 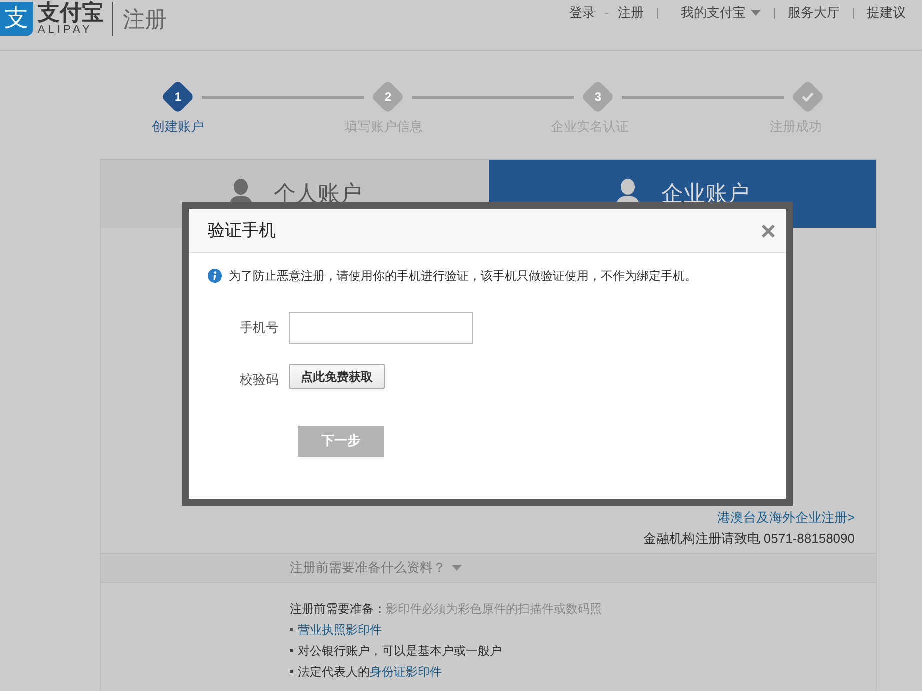 What do you see at coordinates (334, 672) in the screenshot?
I see `requirement-text: 法定代表人的` at bounding box center [334, 672].